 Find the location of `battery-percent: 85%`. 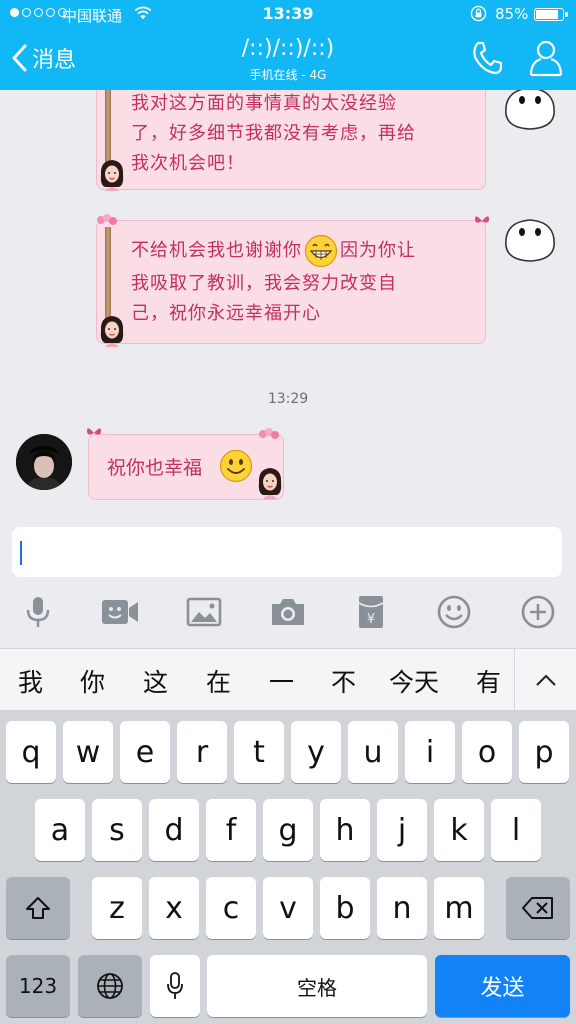

battery-percent: 85% is located at coordinates (512, 14).